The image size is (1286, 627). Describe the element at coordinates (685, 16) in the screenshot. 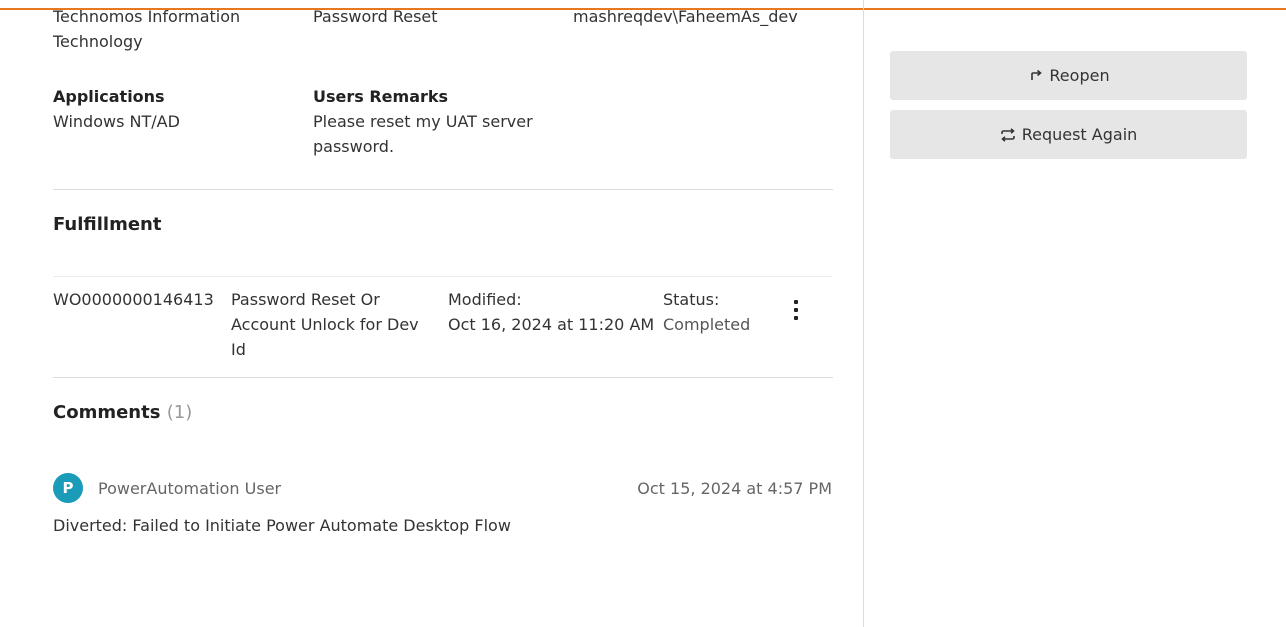

I see `user-id-value: mashreqdev\FaheemAs_dev` at that location.